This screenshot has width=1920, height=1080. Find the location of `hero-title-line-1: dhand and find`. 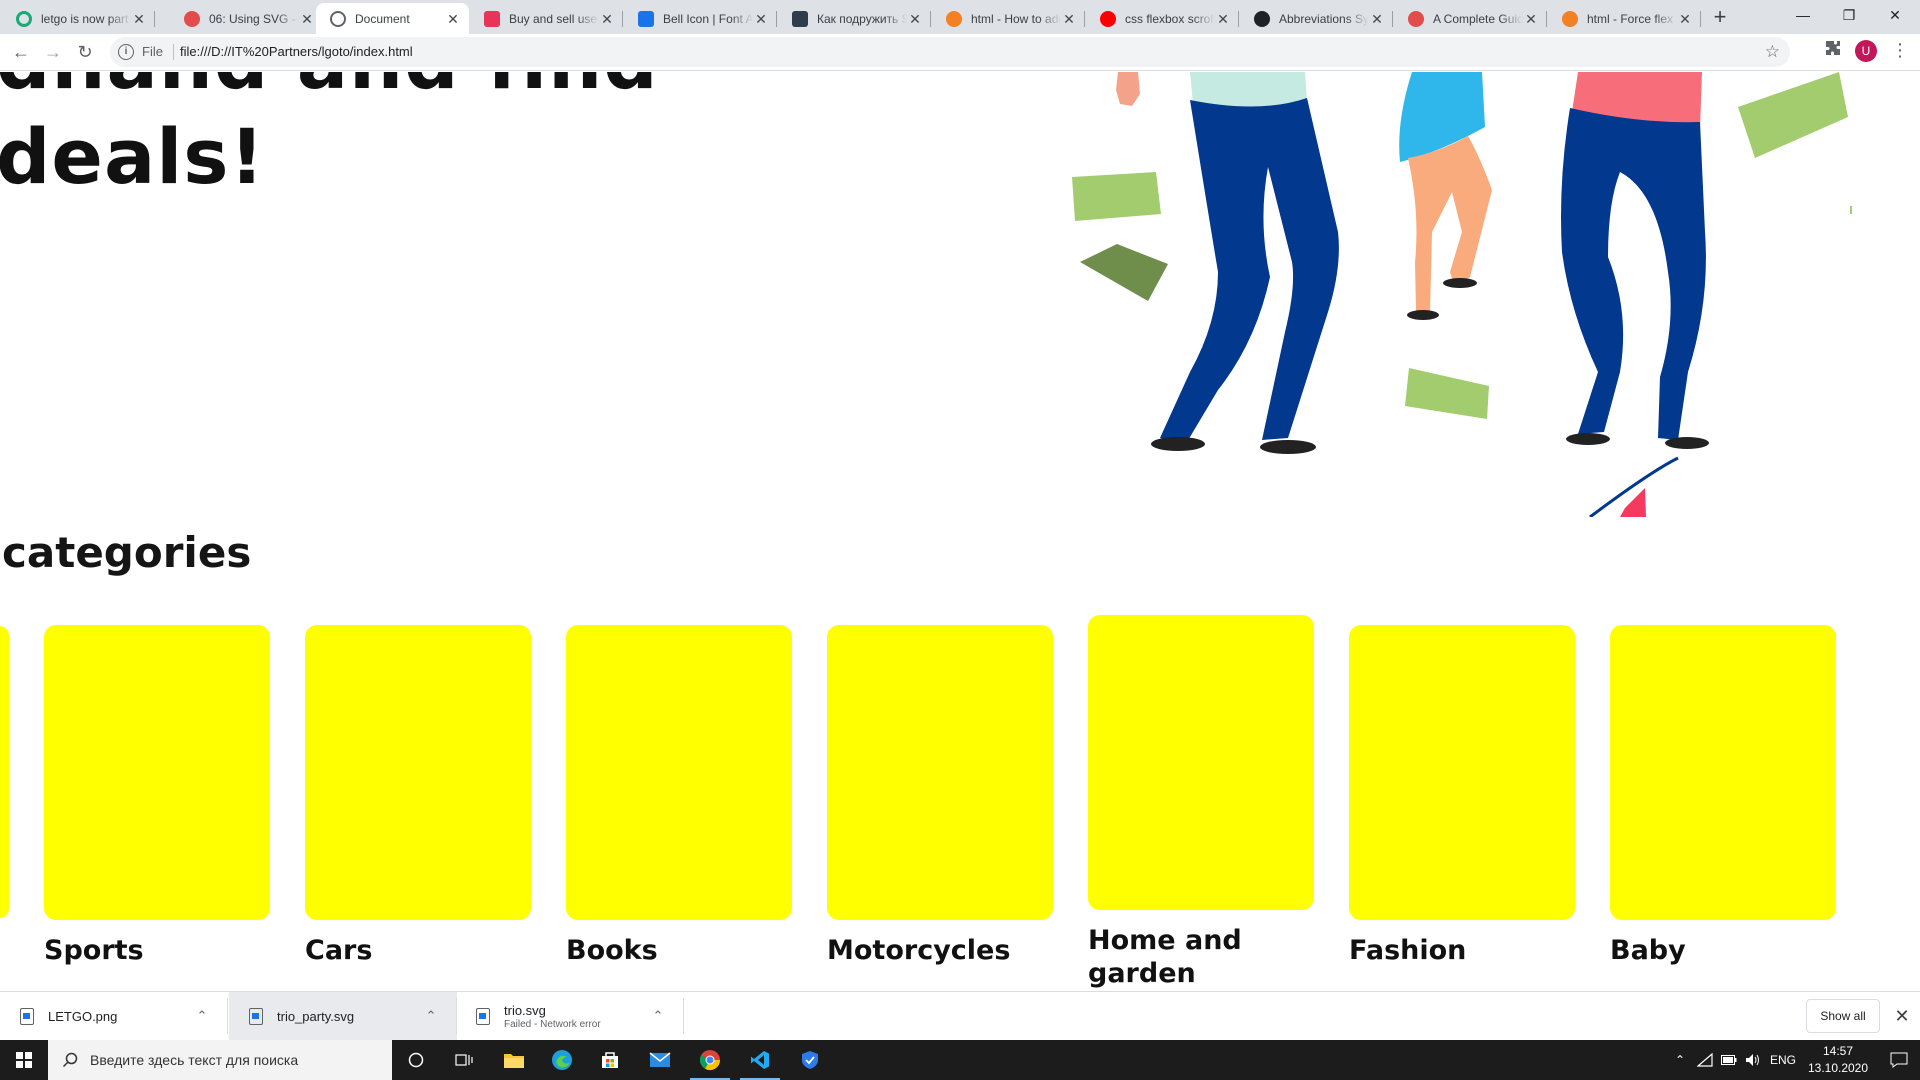

hero-title-line-1: dhand and find is located at coordinates (329, 89).